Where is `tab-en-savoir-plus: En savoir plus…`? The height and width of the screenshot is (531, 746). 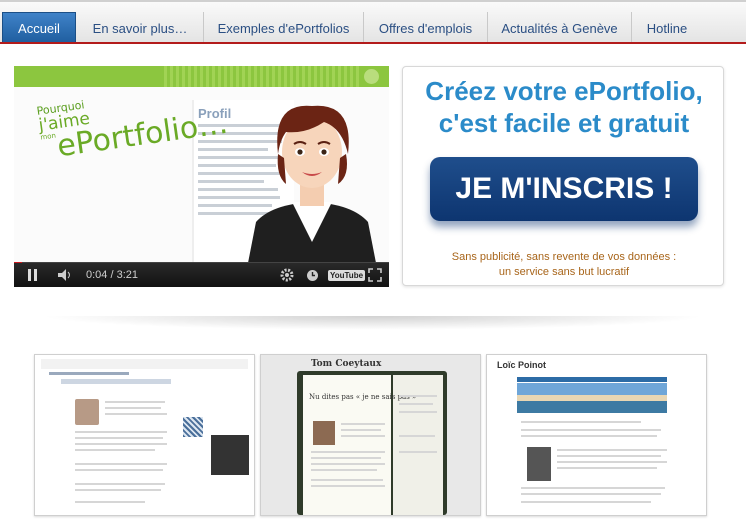
tab-en-savoir-plus: En savoir plus… is located at coordinates (140, 28).